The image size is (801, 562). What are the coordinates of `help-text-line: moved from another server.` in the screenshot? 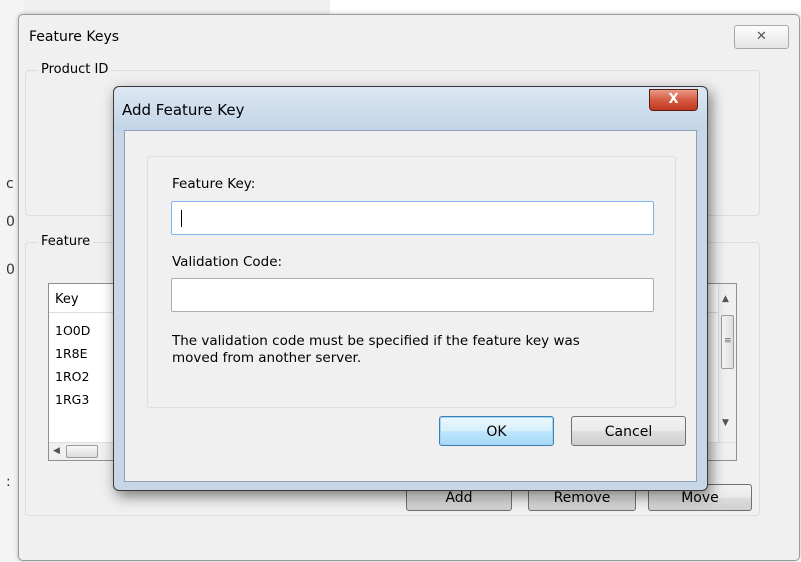 It's located at (267, 358).